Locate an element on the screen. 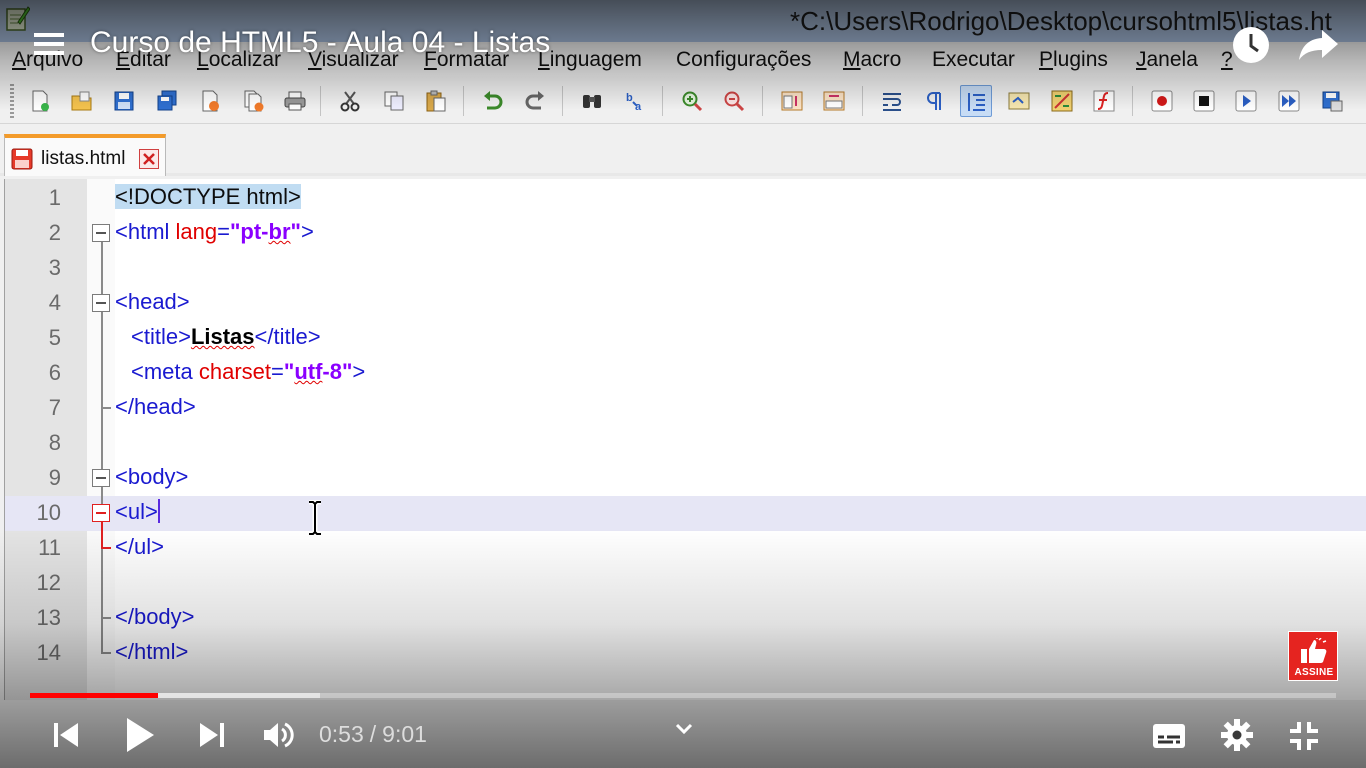 This screenshot has height=768, width=1366. record-icon is located at coordinates (1162, 101).